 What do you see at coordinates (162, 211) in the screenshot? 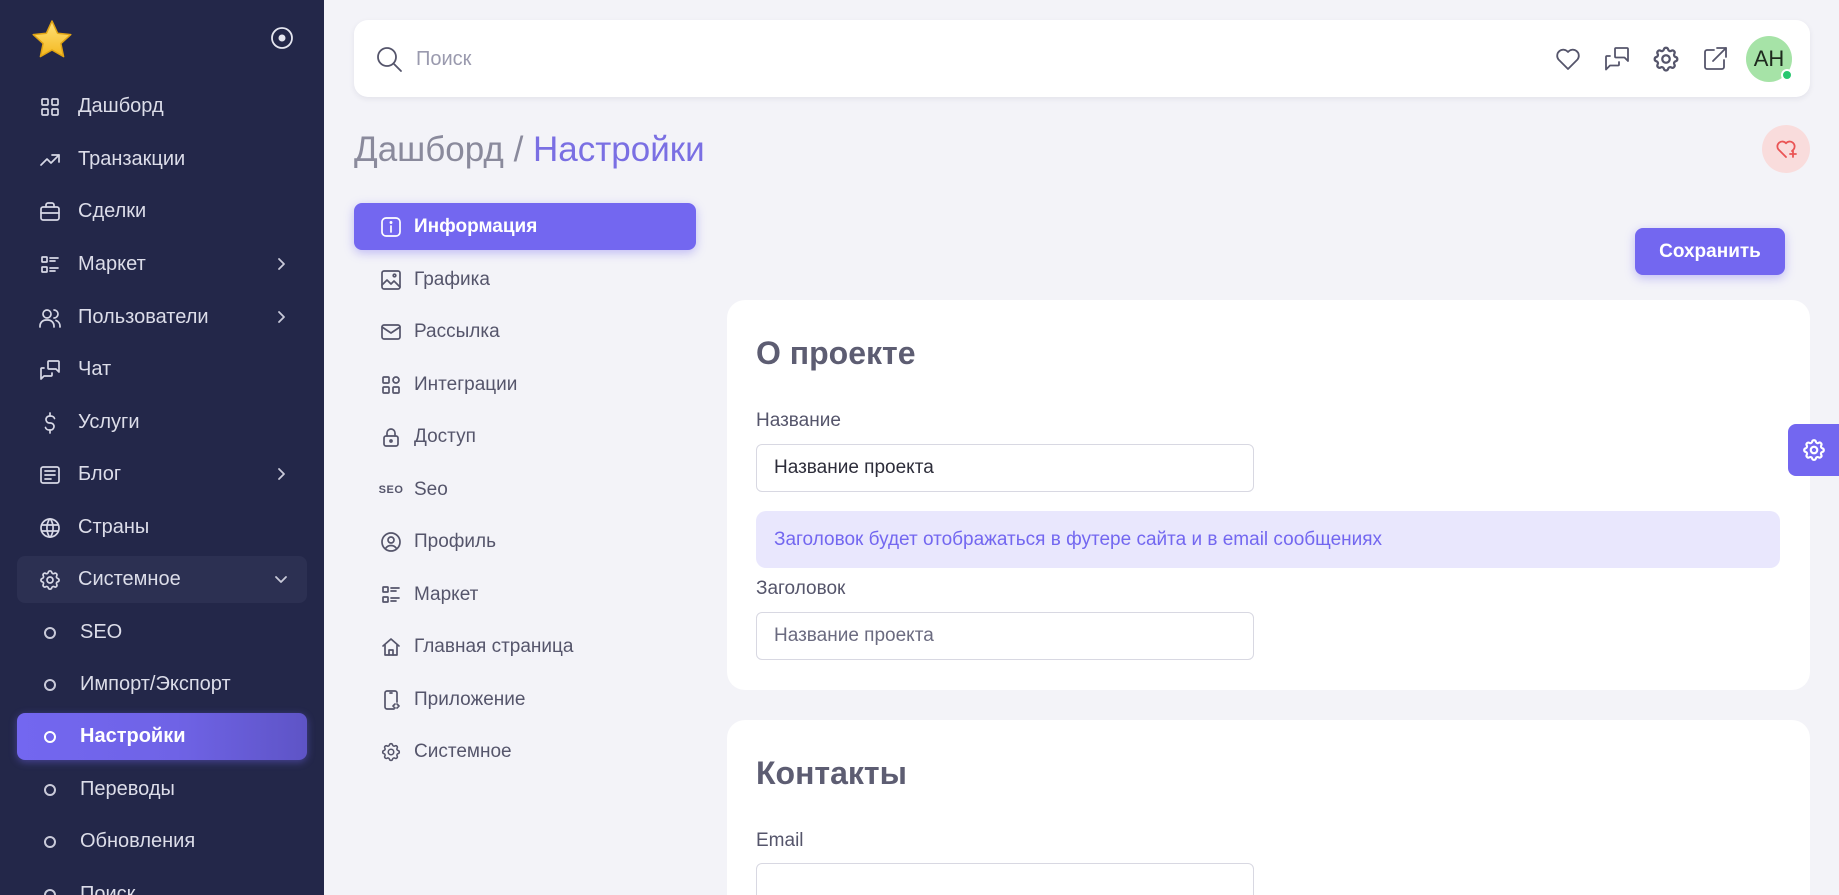
I see `sidebar-item-deals: Сделки` at bounding box center [162, 211].